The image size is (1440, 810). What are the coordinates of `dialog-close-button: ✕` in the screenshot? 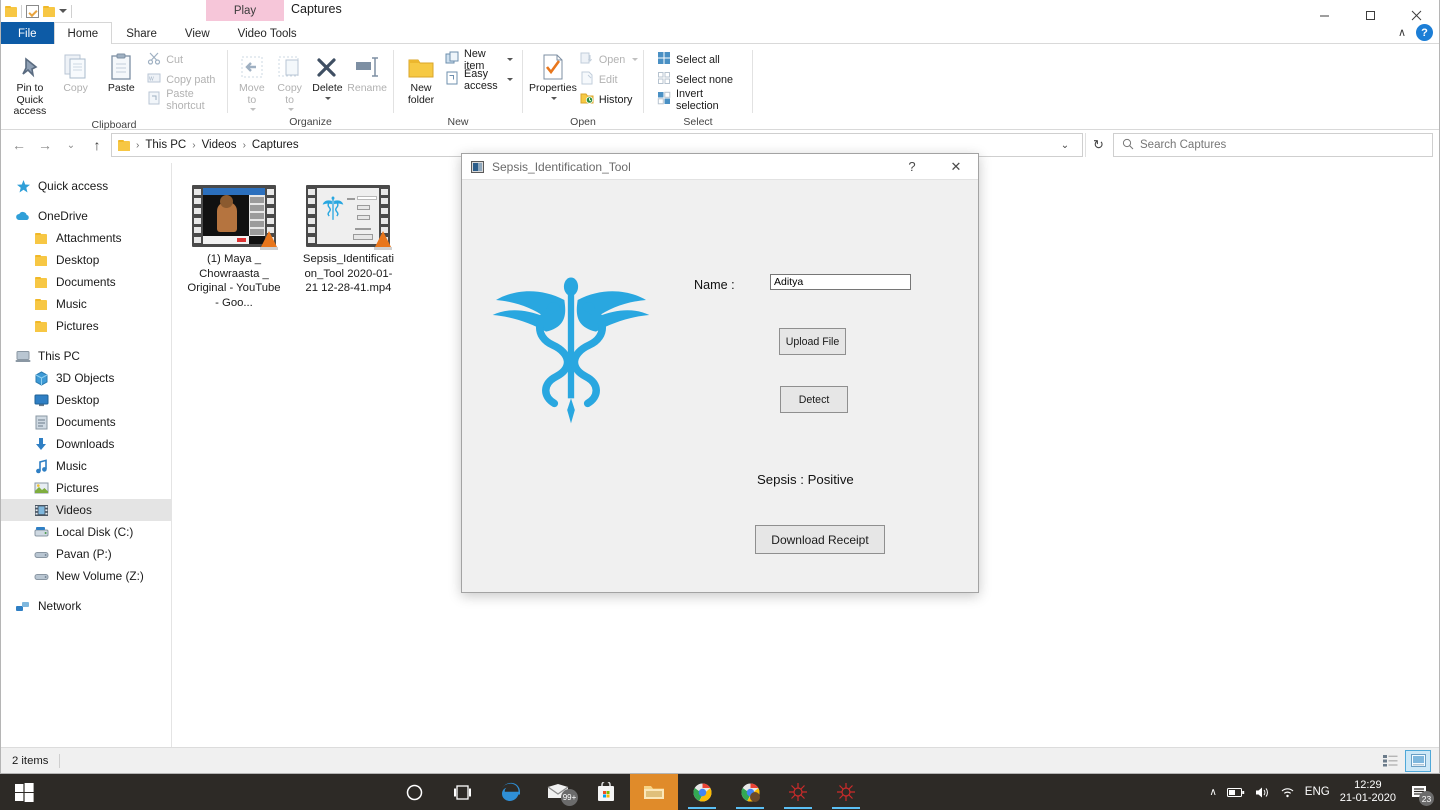 It's located at (956, 167).